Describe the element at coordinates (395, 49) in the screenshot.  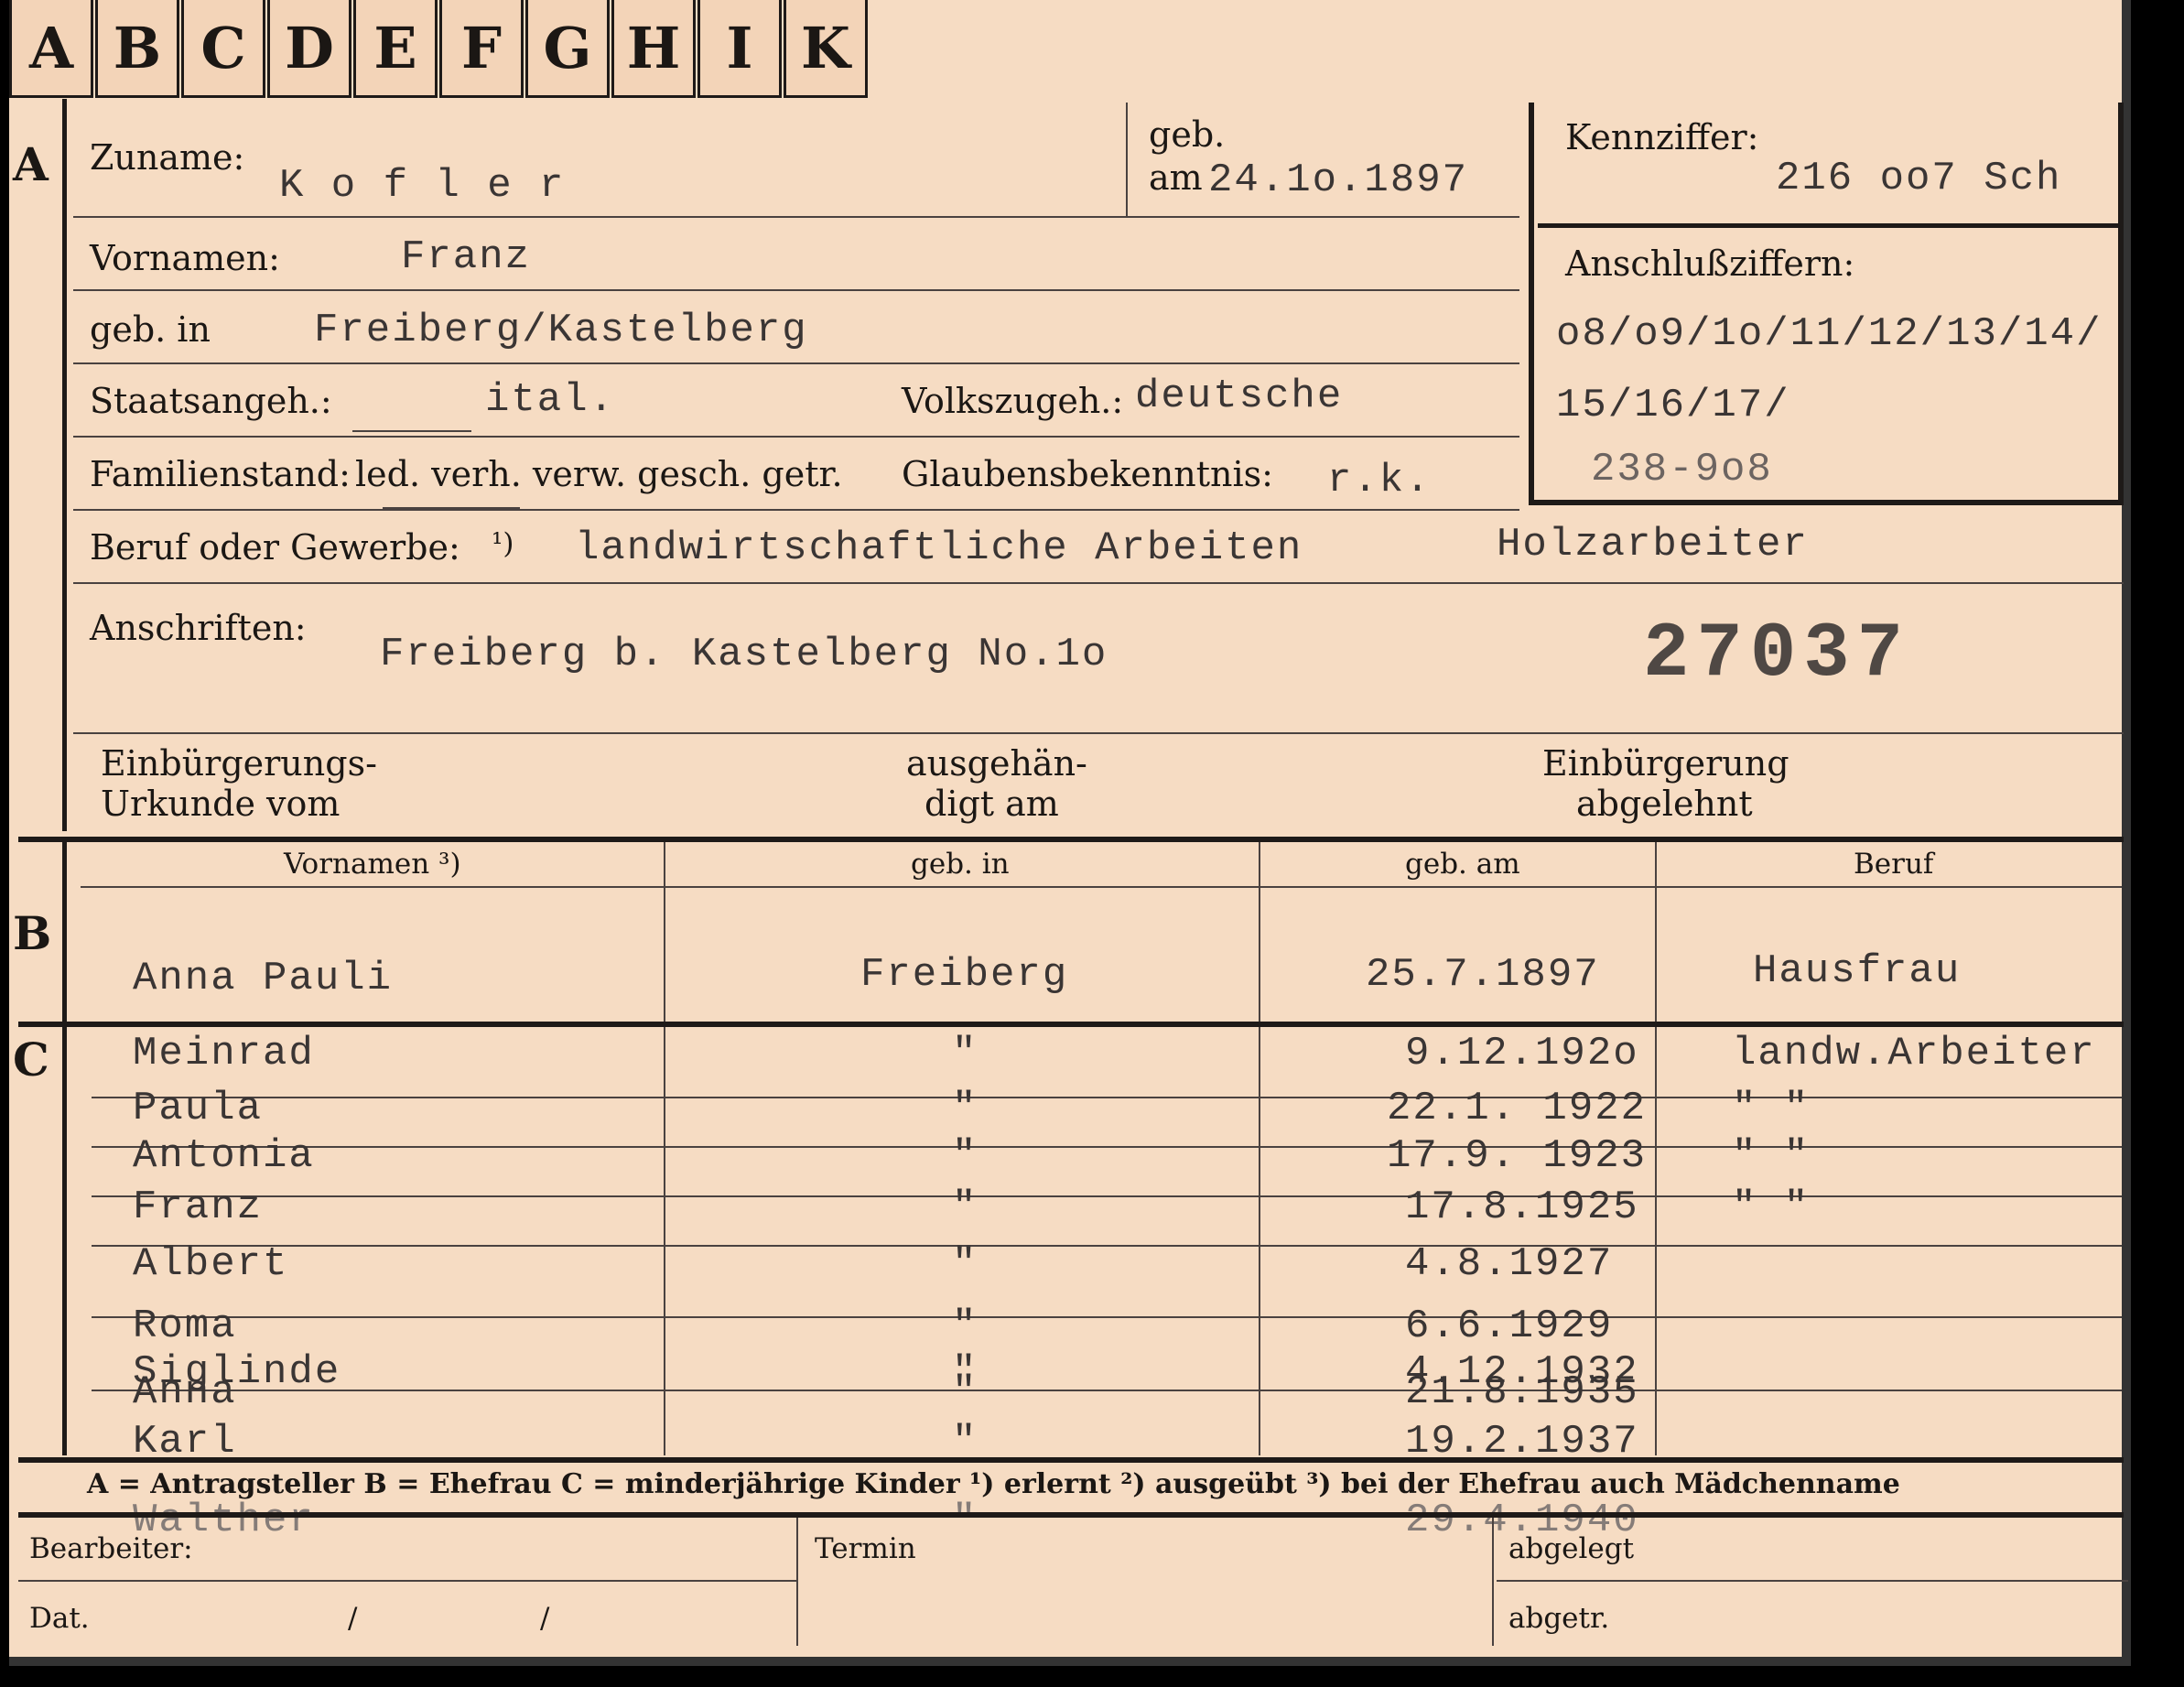
I see `alphabet-tab: E` at that location.